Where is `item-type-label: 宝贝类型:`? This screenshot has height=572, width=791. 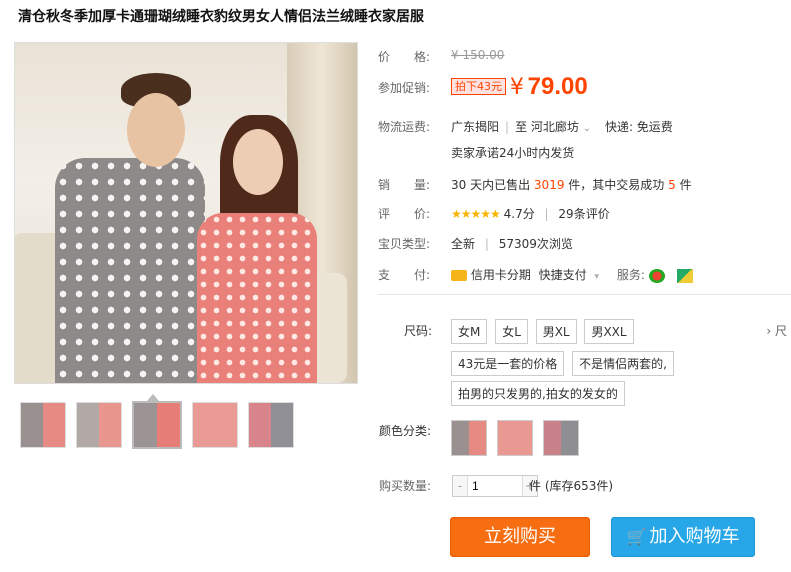
item-type-label: 宝贝类型: is located at coordinates (404, 244).